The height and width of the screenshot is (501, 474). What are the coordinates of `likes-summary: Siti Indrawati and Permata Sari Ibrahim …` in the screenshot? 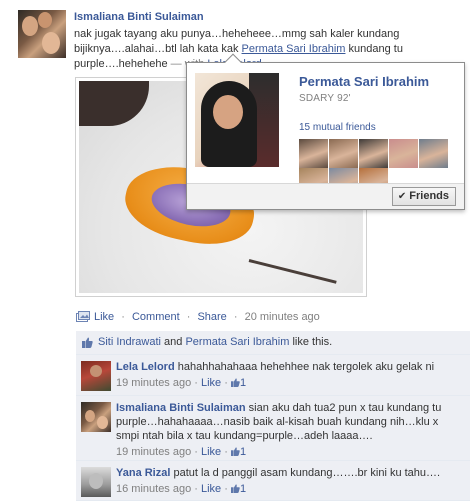 It's located at (273, 343).